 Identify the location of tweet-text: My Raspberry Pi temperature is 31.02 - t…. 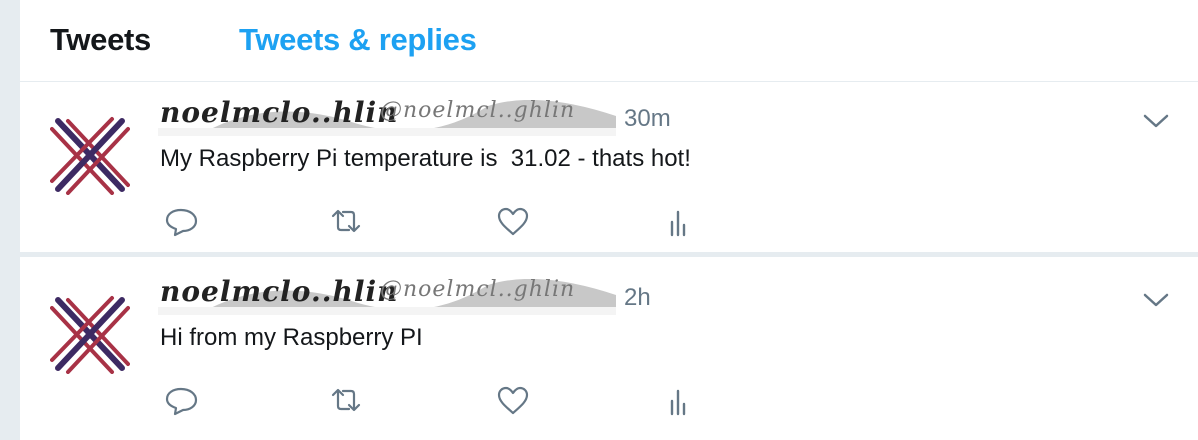
(425, 158).